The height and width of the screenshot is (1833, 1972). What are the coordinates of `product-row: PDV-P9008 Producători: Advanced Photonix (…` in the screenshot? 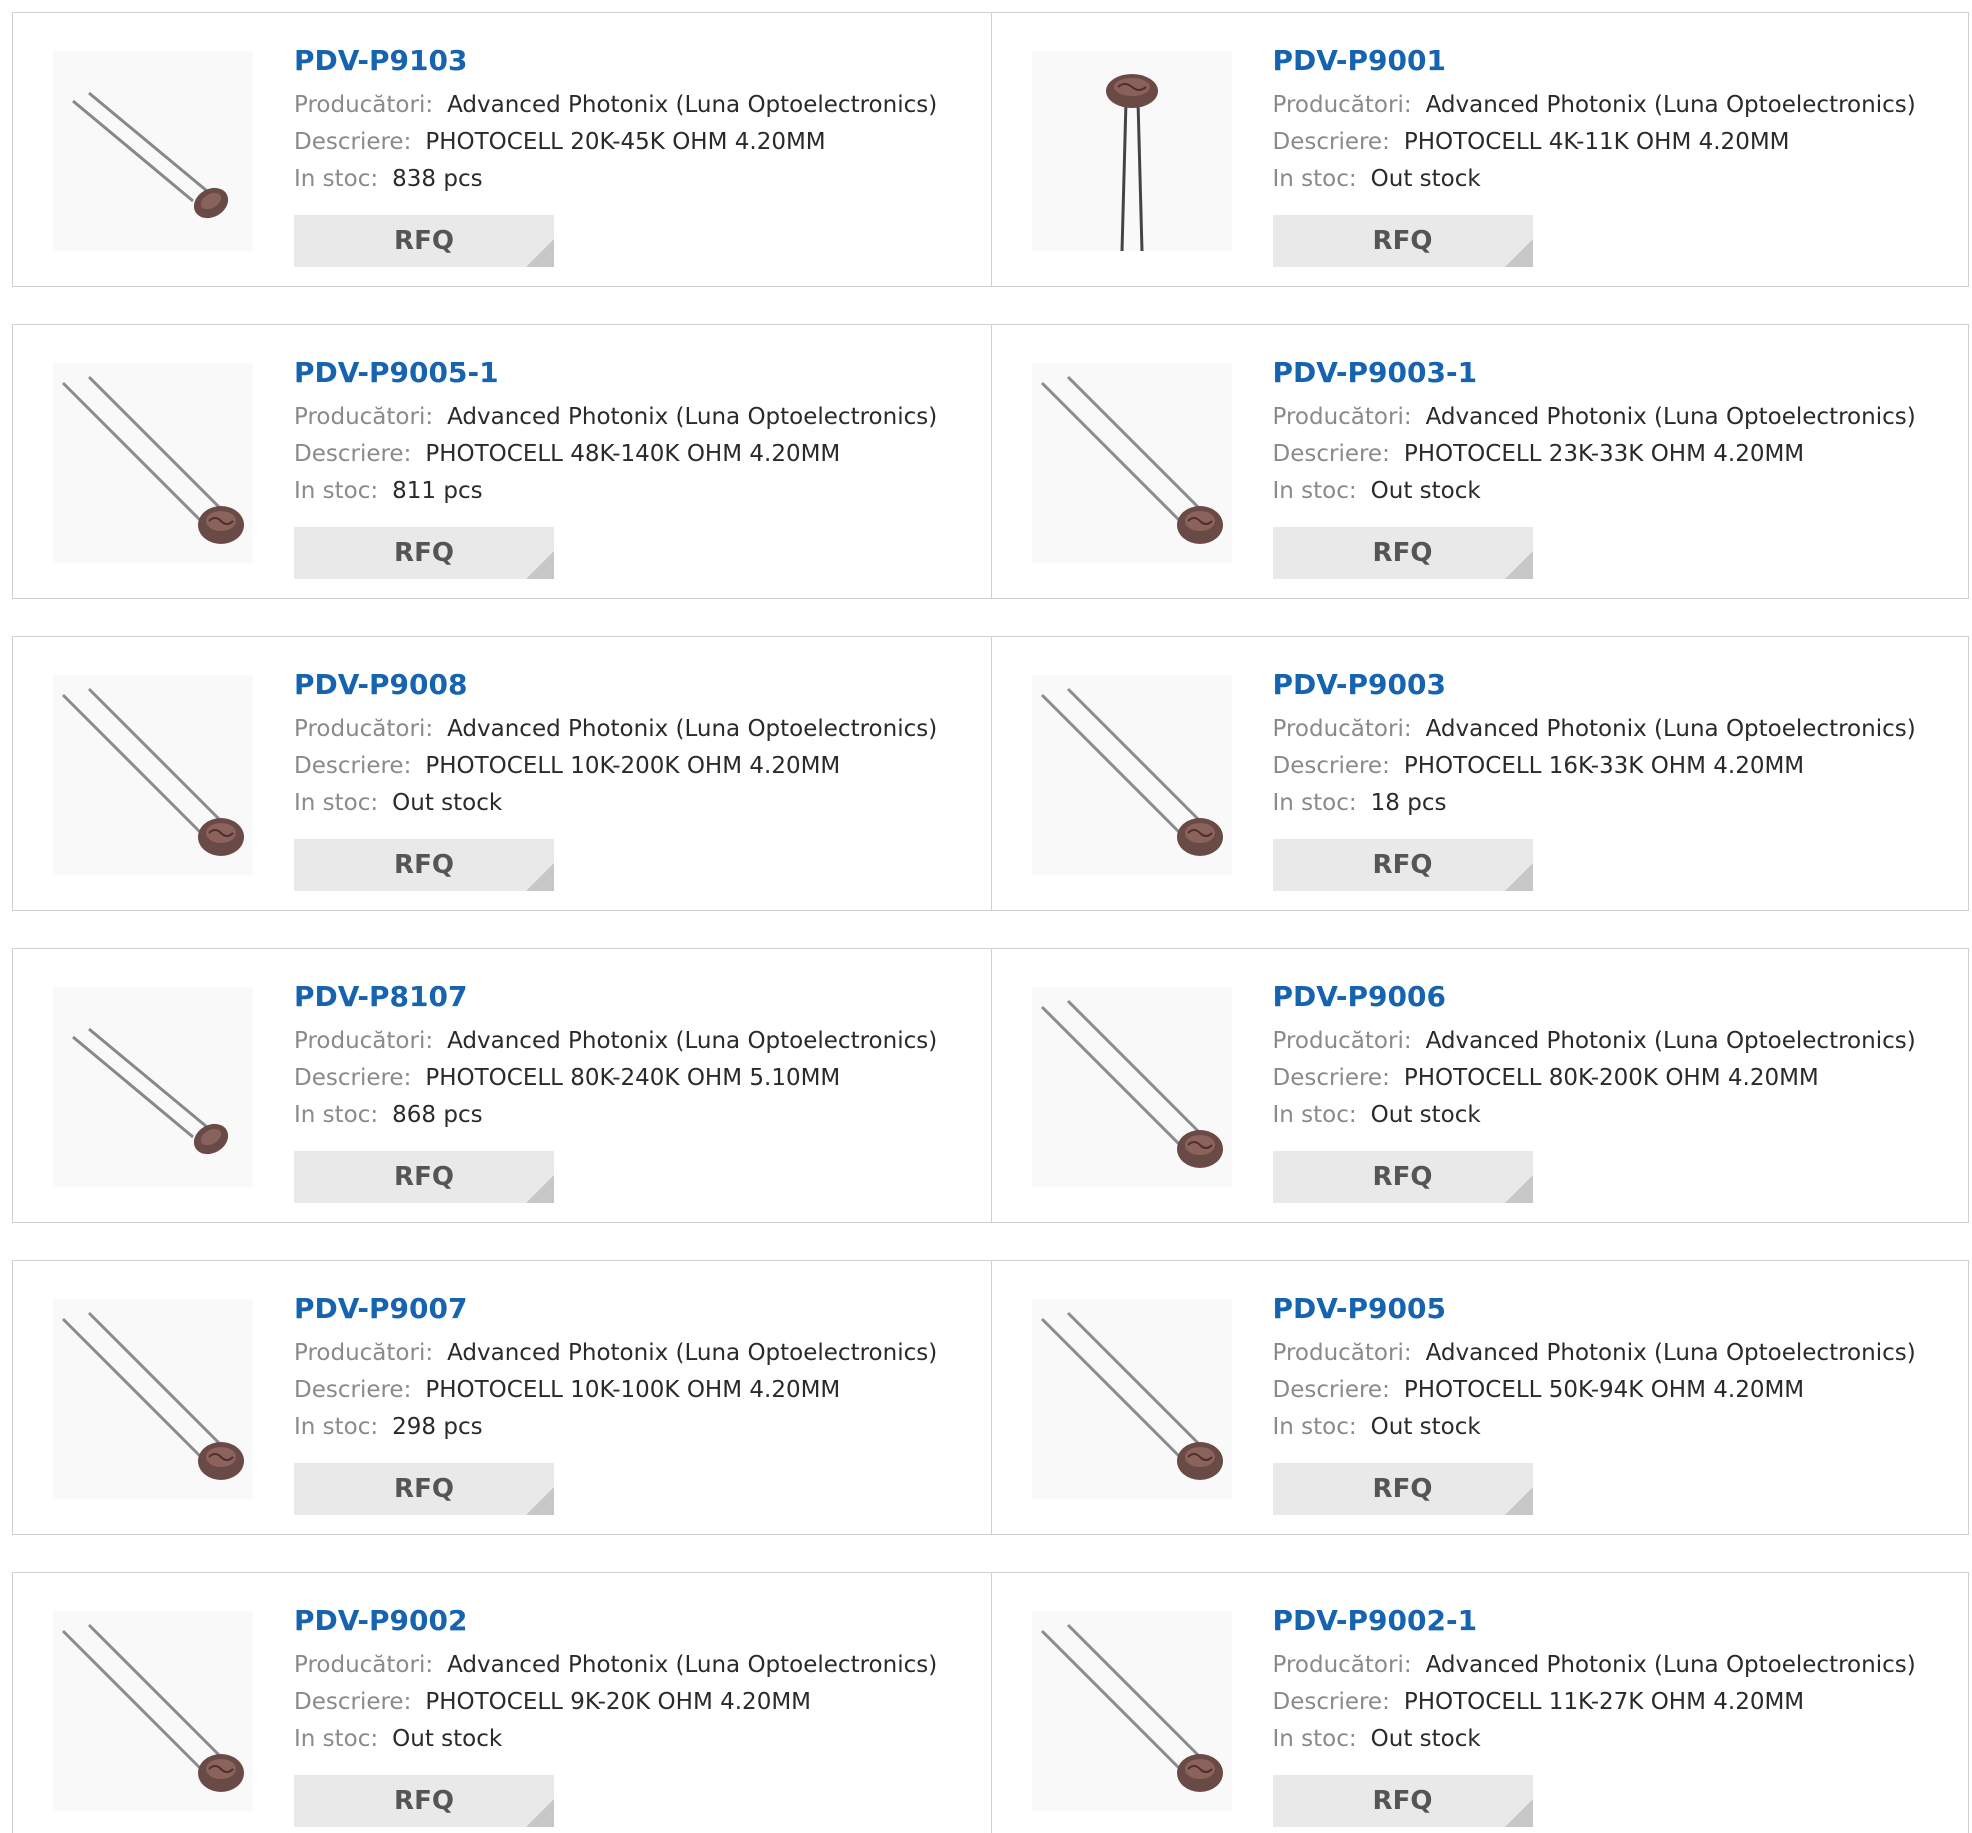 It's located at (990, 773).